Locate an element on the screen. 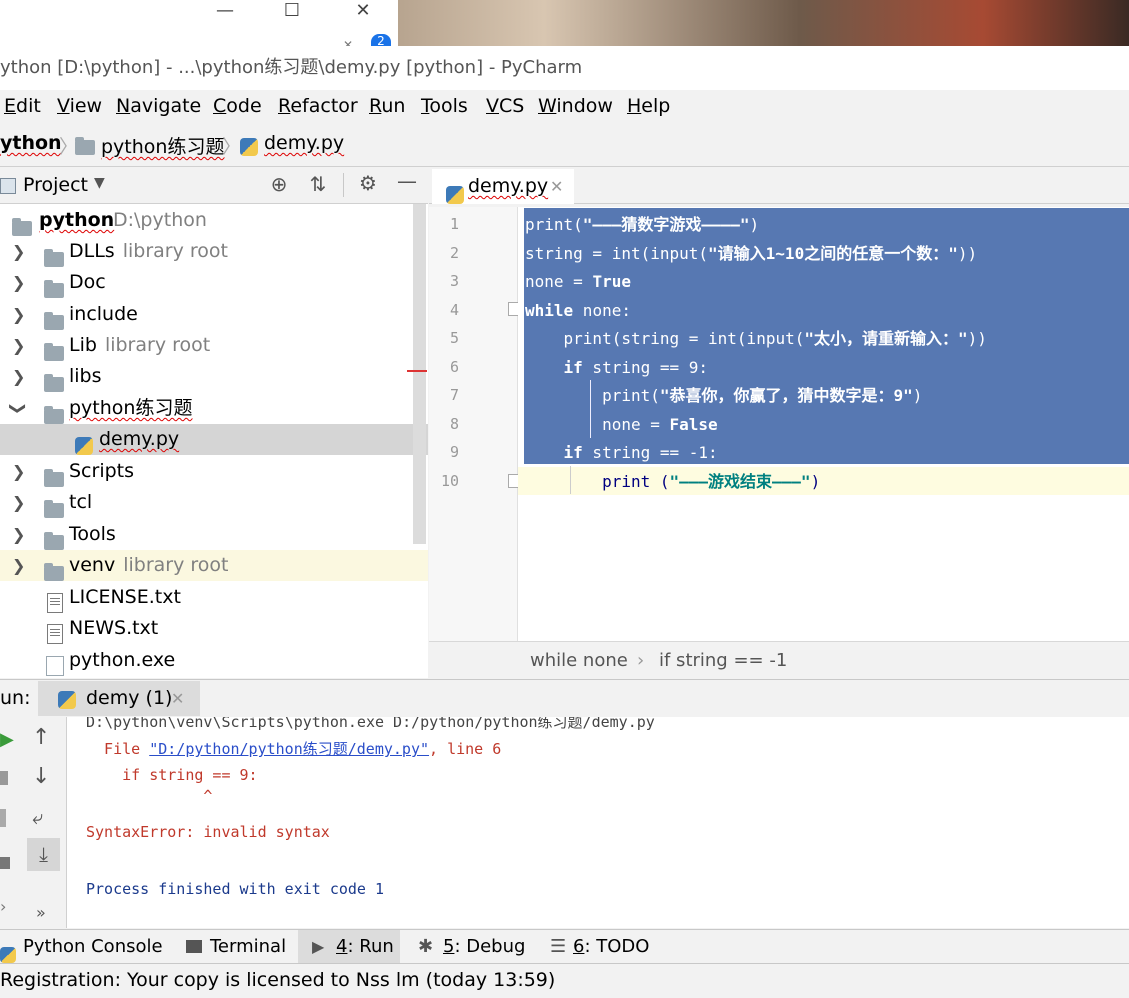 Image resolution: width=1129 pixels, height=998 pixels. tree-item-label: Tools is located at coordinates (92, 534).